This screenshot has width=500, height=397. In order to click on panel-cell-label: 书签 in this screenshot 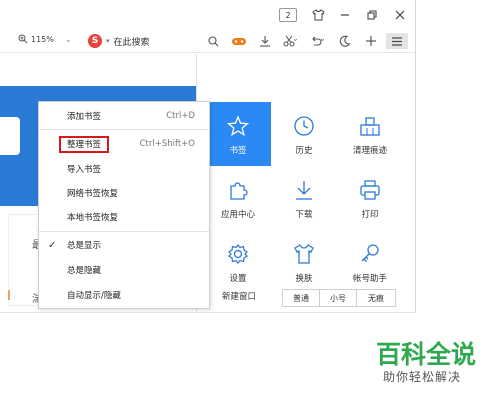, I will do `click(238, 151)`.